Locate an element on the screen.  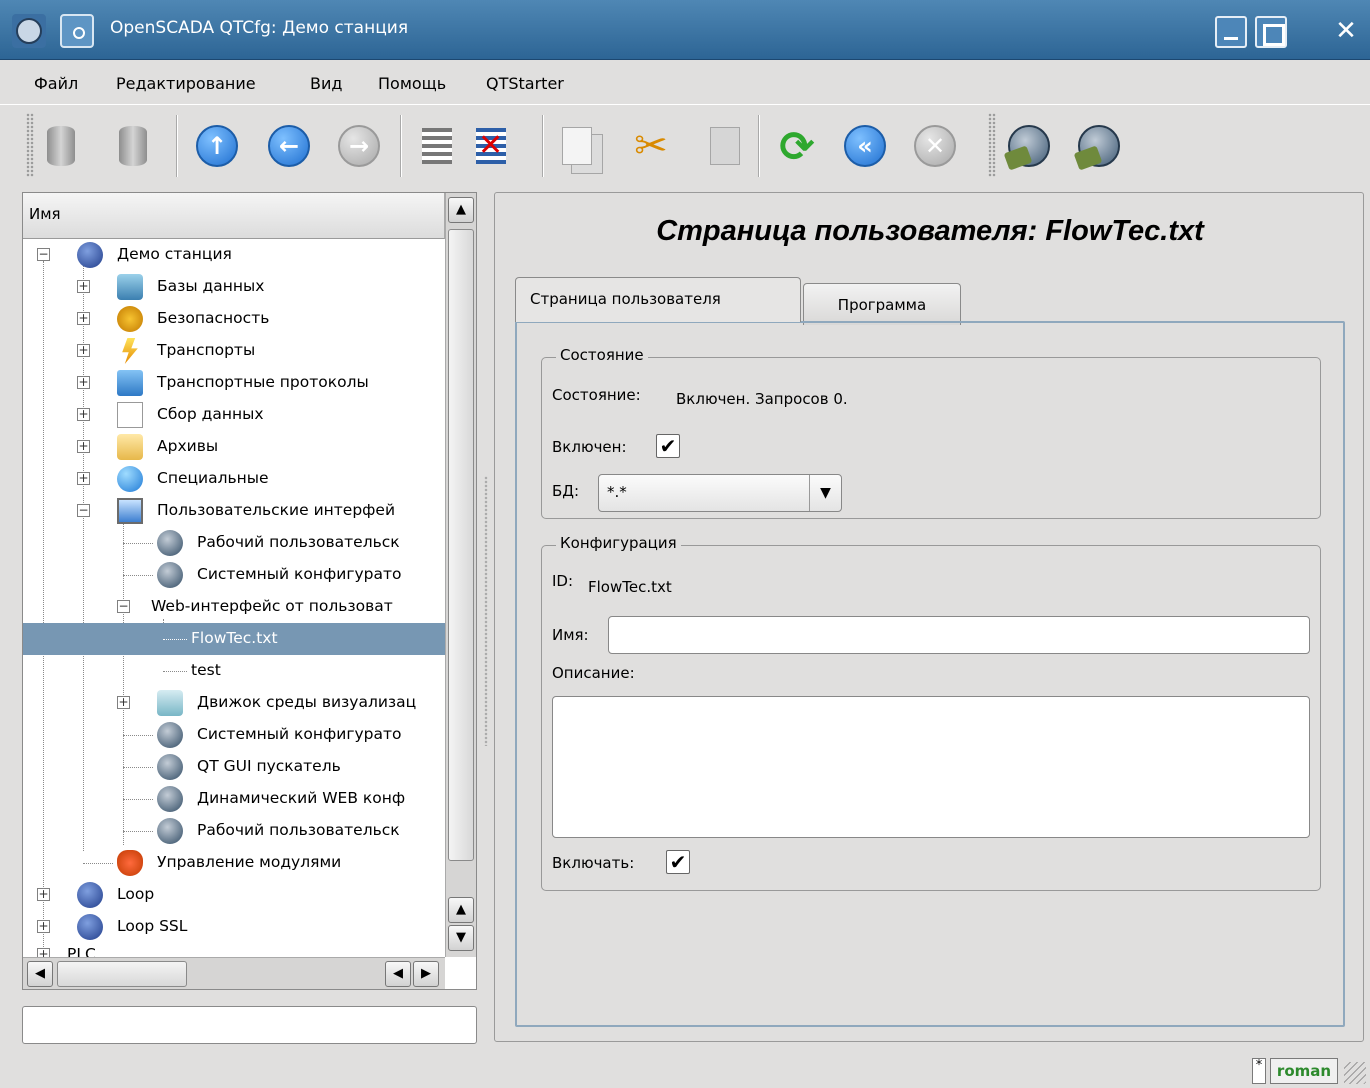
menu-file: Файл is located at coordinates (56, 83).